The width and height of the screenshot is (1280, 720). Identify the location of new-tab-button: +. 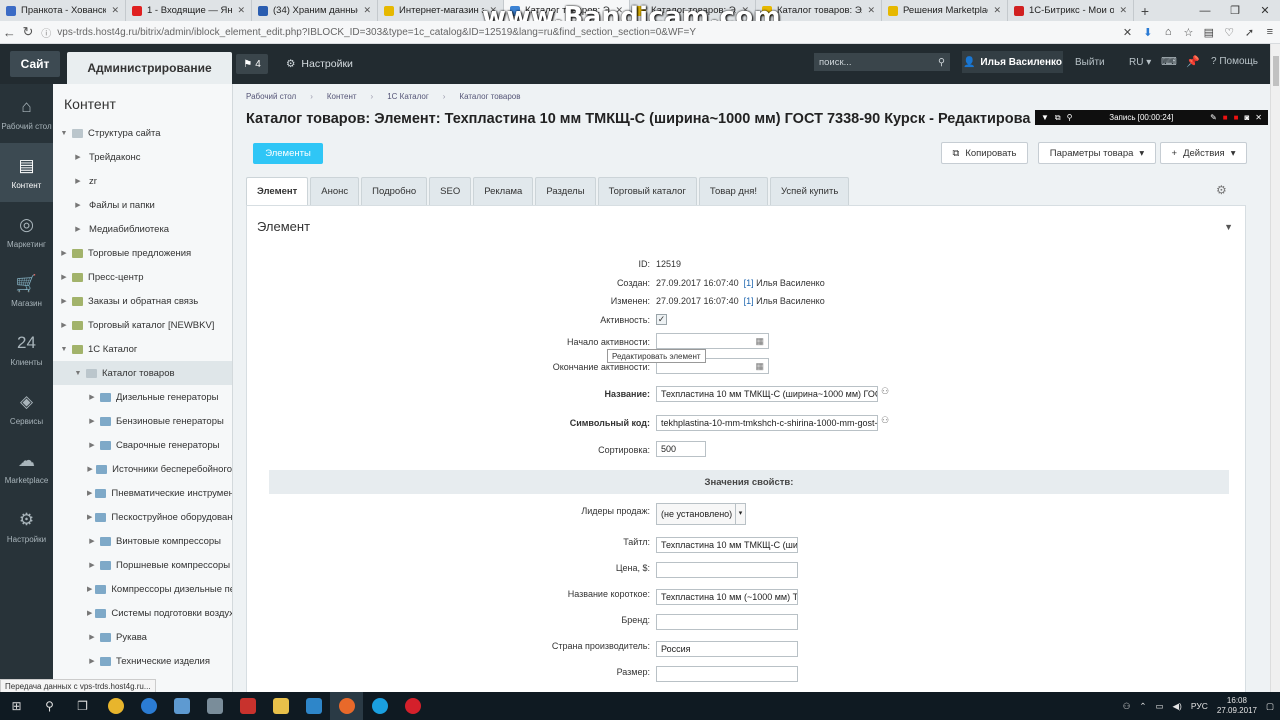
(1145, 10).